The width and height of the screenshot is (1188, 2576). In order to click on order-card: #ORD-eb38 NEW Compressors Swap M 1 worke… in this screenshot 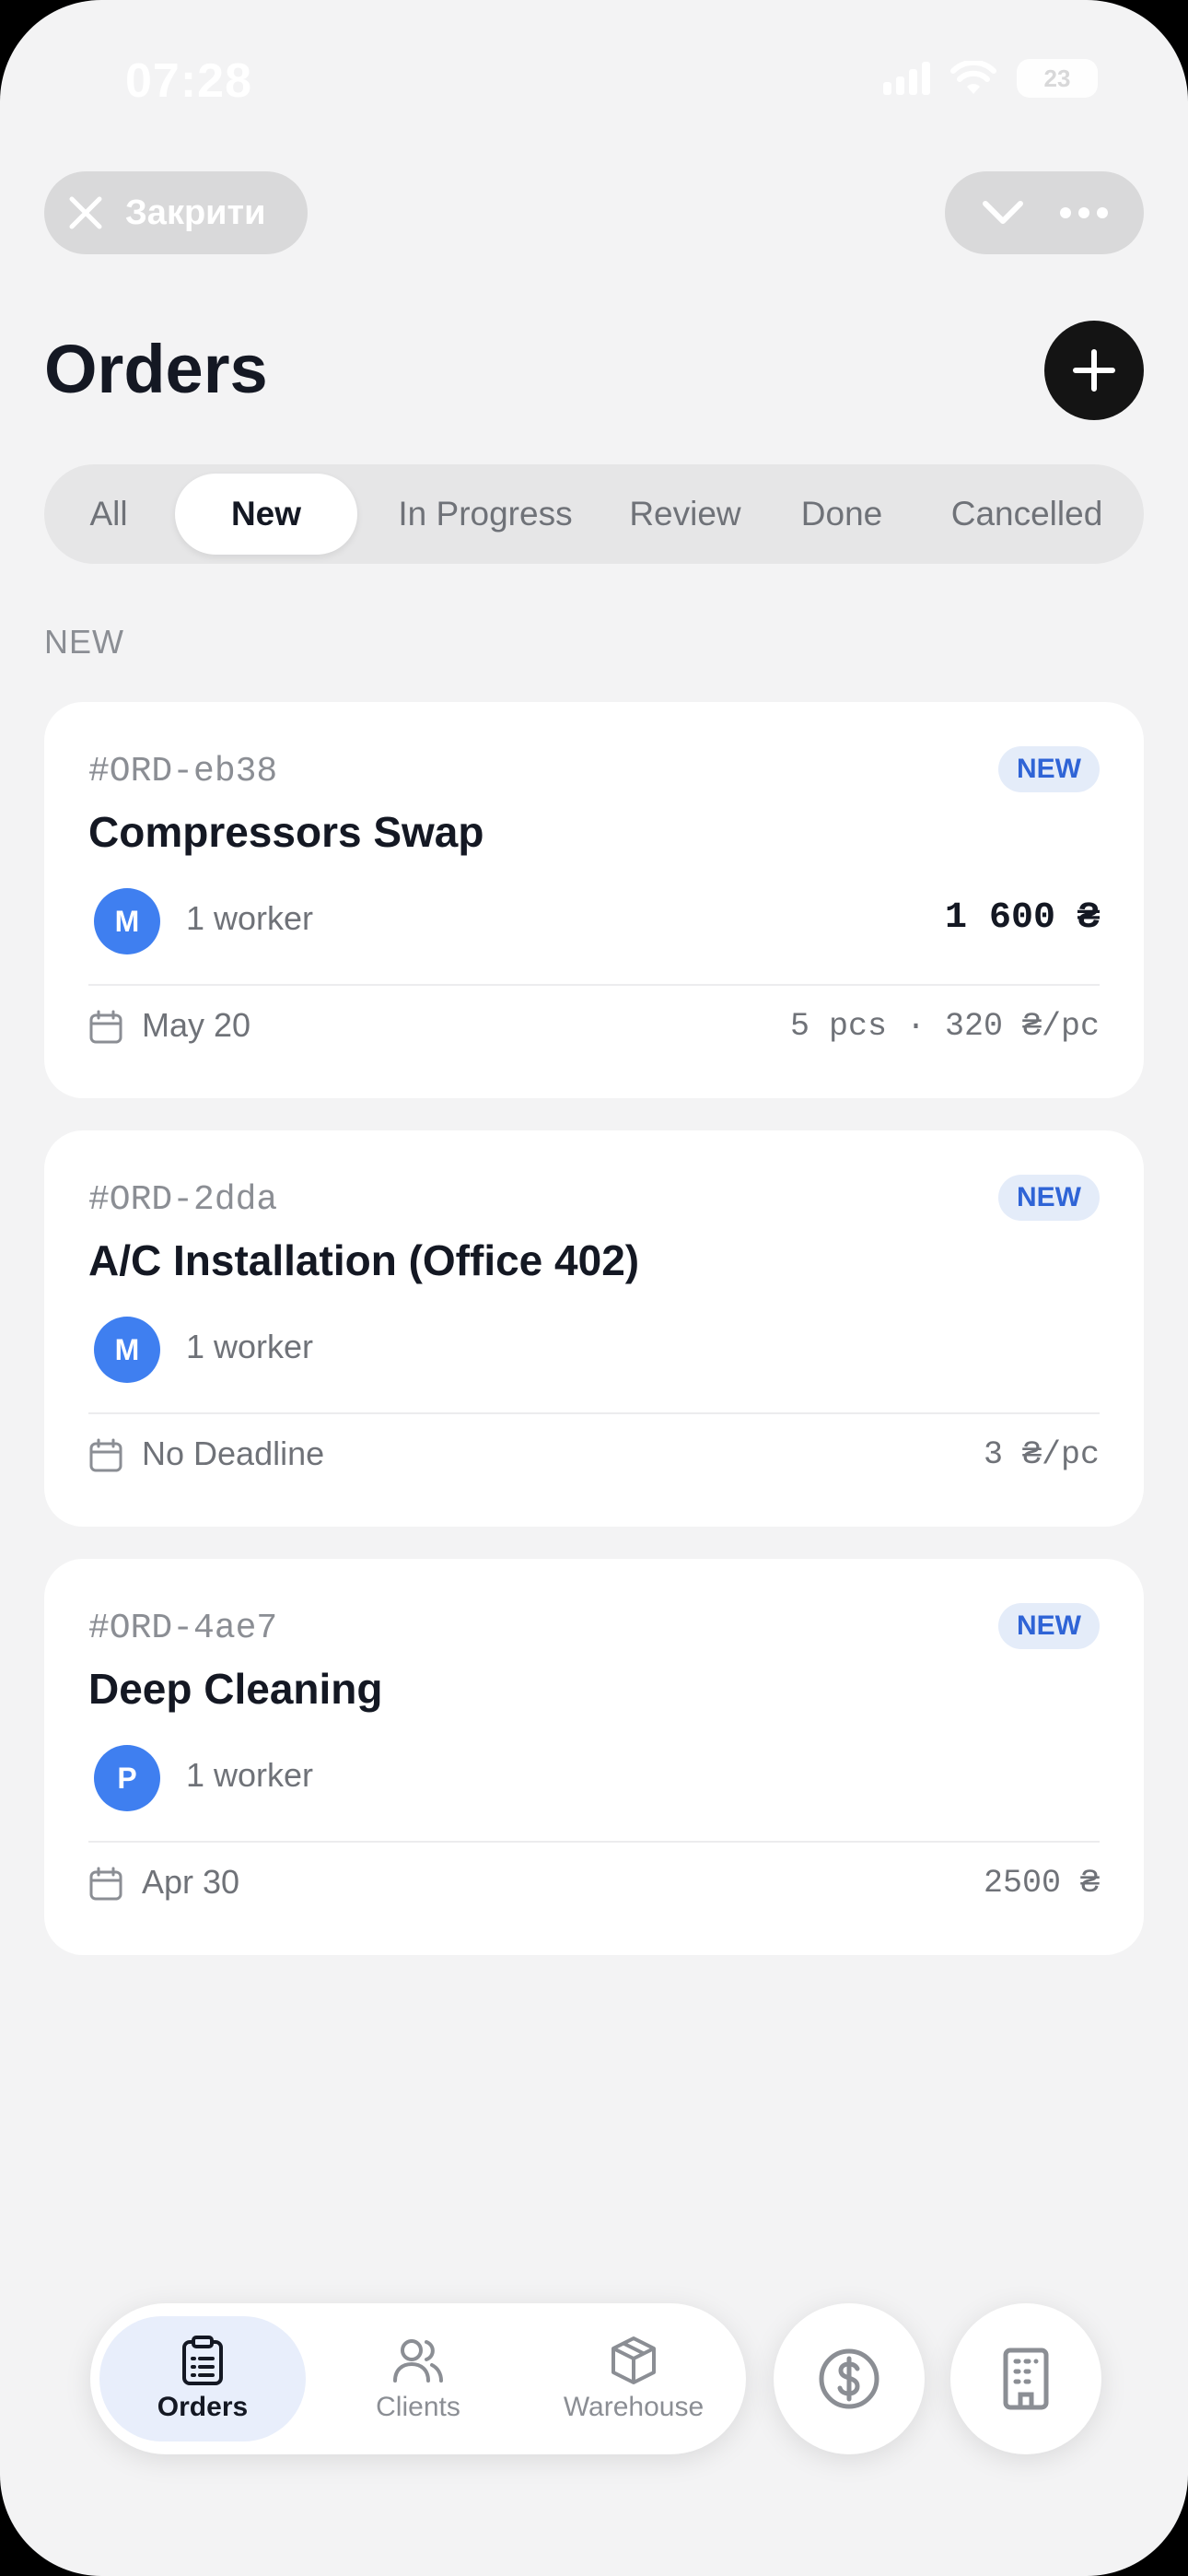, I will do `click(594, 900)`.